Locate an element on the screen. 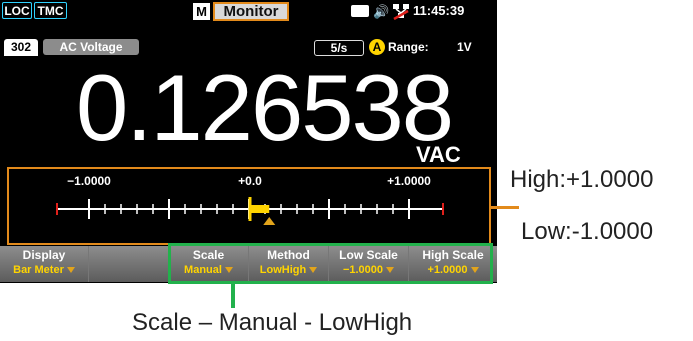 The image size is (693, 341). scale-callout: Scale – Manual - LowHigh is located at coordinates (272, 322).